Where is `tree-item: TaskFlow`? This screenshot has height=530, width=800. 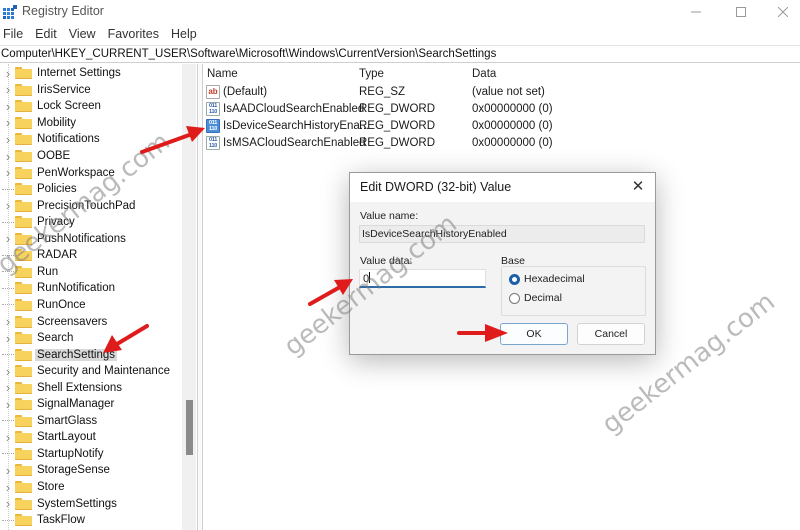 tree-item: TaskFlow is located at coordinates (91, 520).